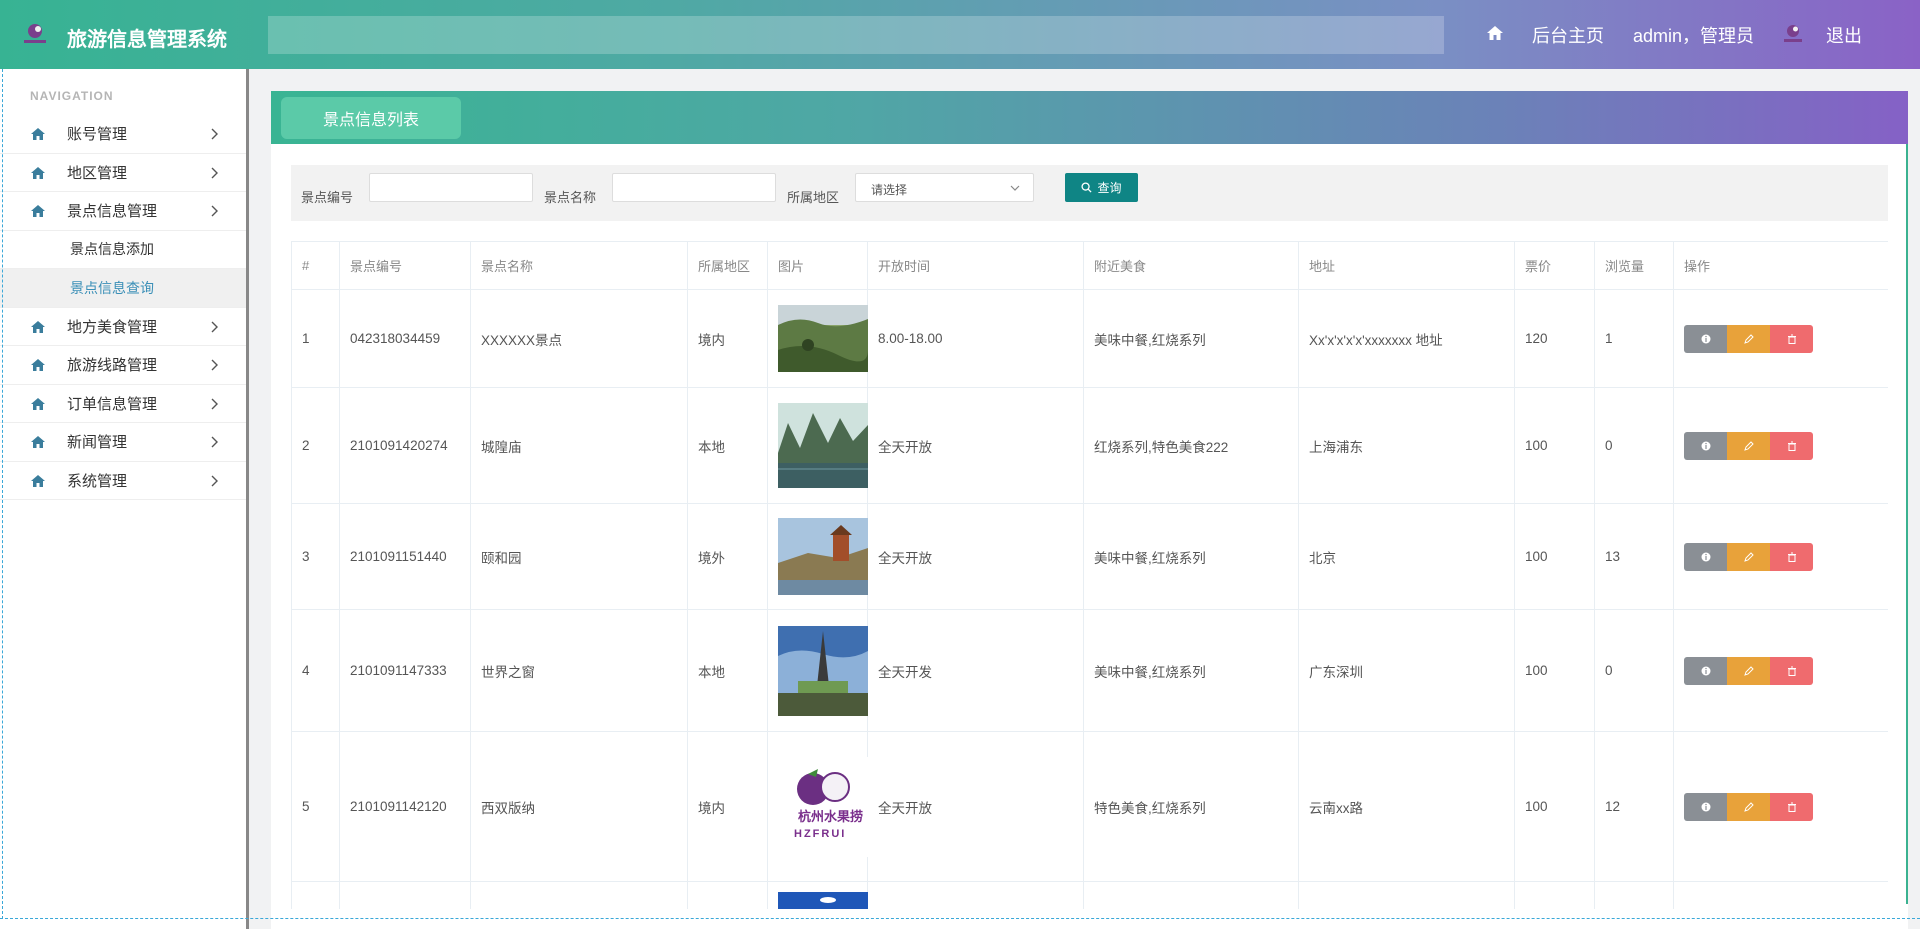 The width and height of the screenshot is (1920, 929). I want to click on code-filter-label: 景点编号, so click(327, 197).